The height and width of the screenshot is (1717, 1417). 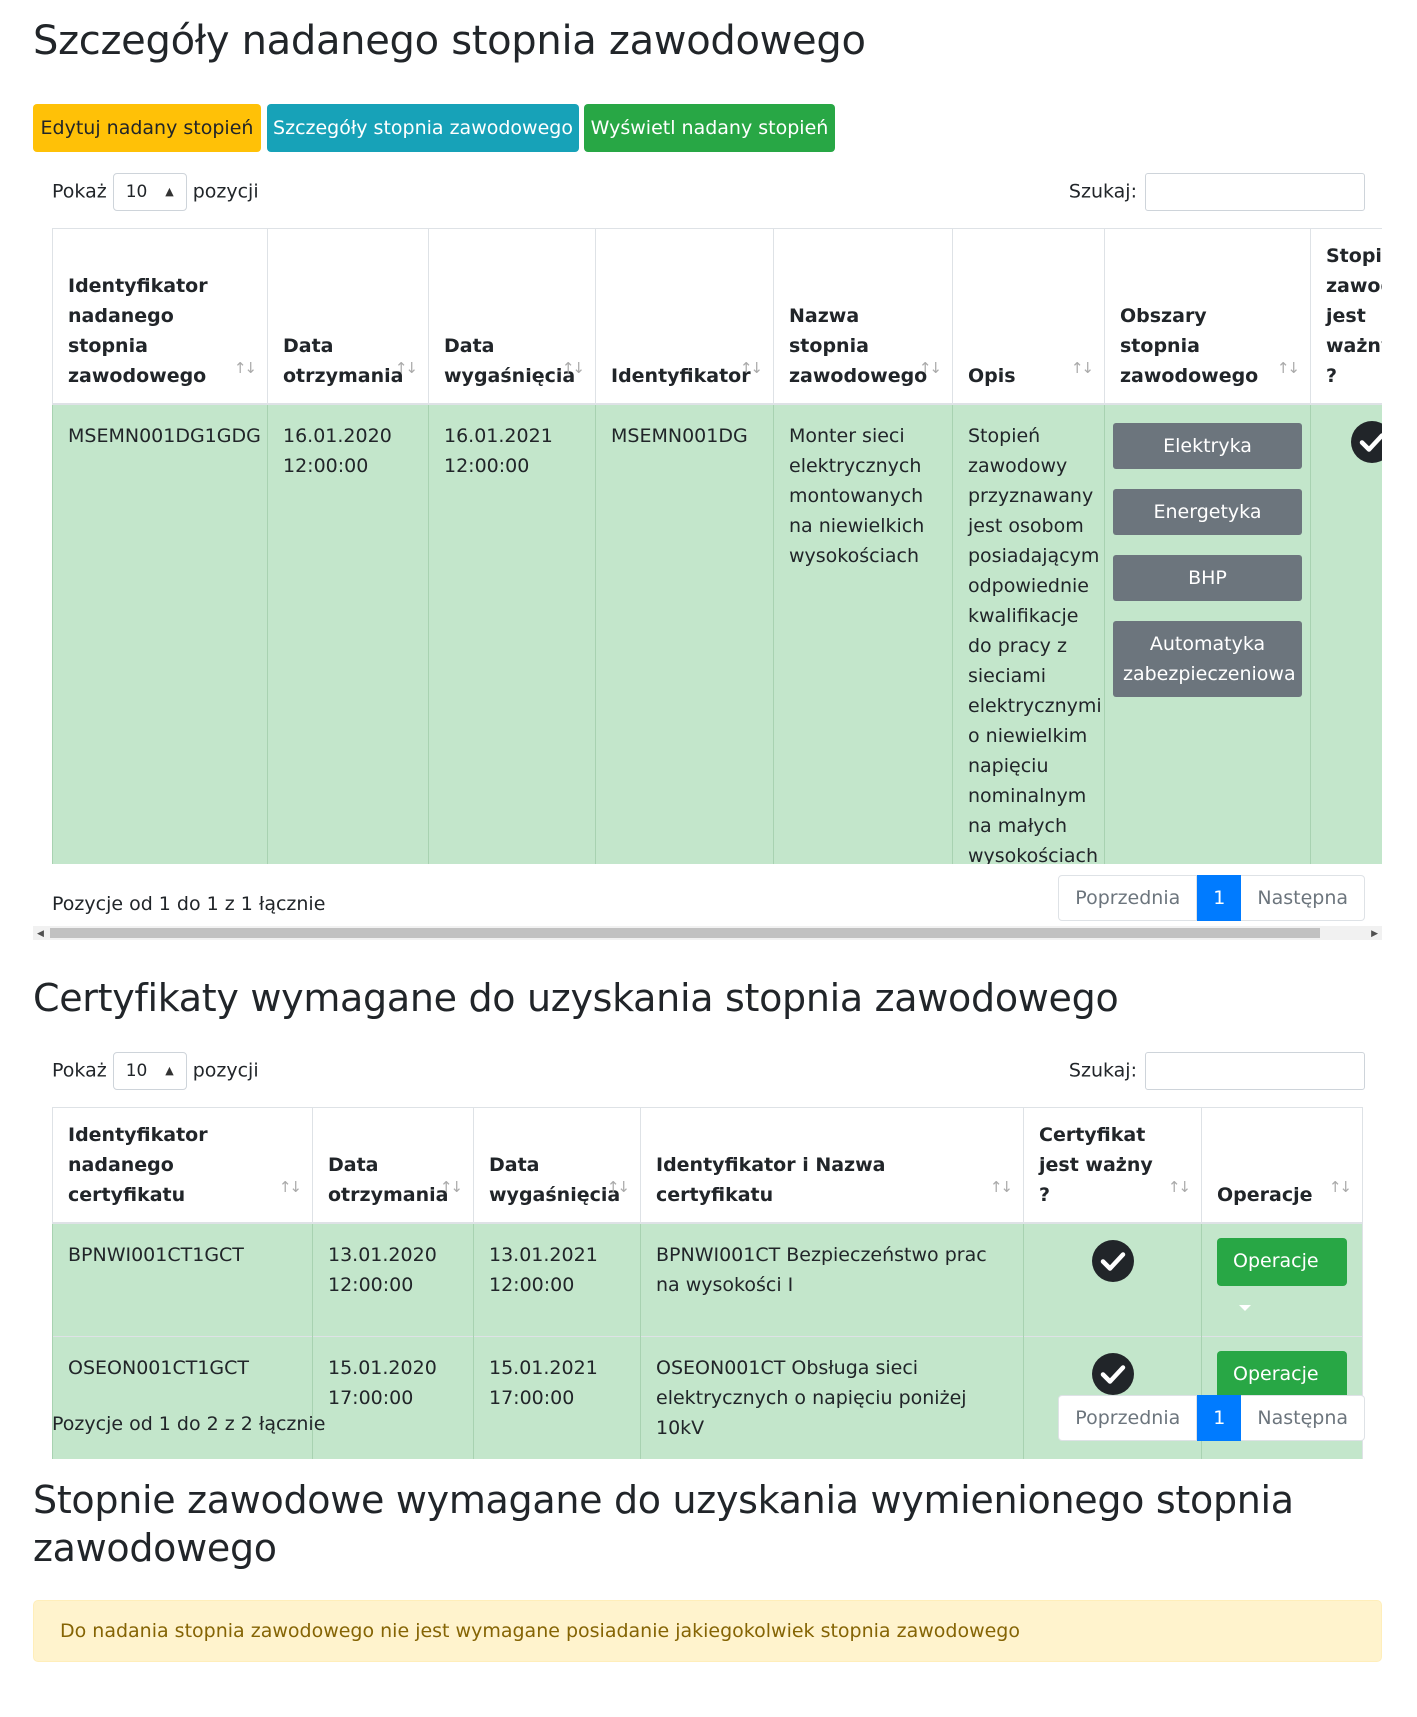 I want to click on cell-received: 13.01.2020 12:00:00, so click(x=393, y=1279).